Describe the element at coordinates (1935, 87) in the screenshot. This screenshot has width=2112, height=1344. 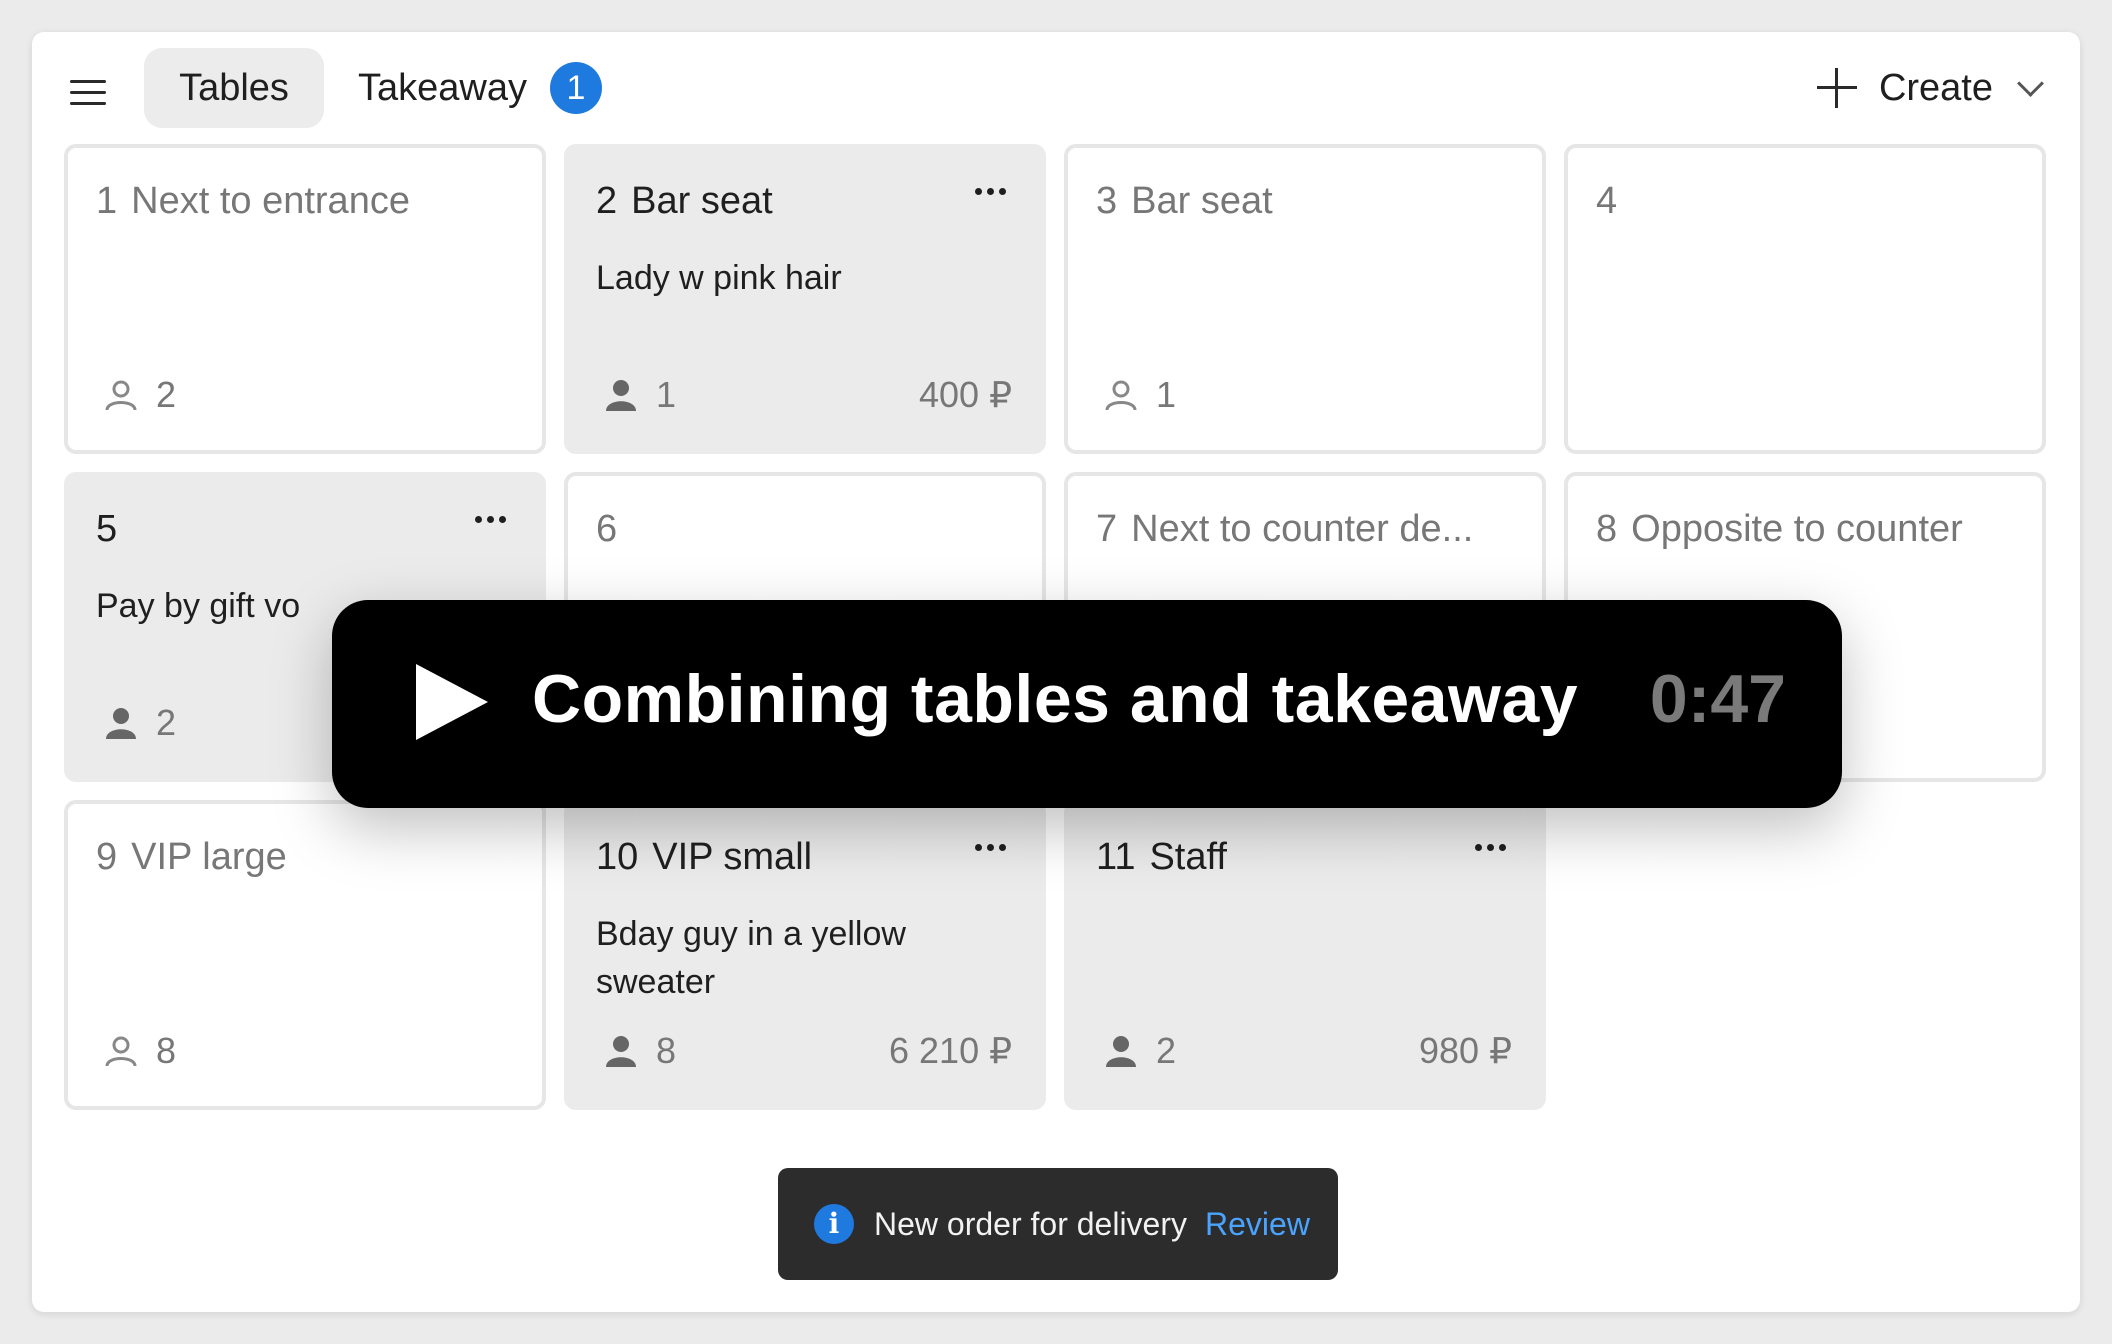
I see `create-label: Create` at that location.